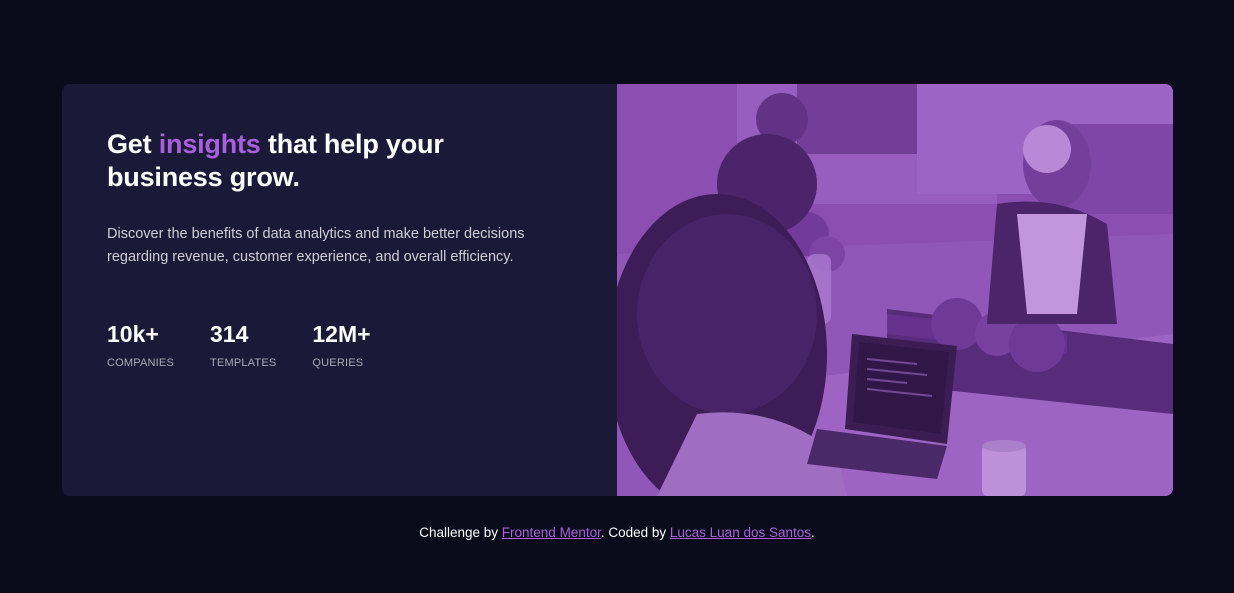 The image size is (1234, 593). Describe the element at coordinates (551, 532) in the screenshot. I see `frontend-mentor-link: Frontend Mentor` at that location.